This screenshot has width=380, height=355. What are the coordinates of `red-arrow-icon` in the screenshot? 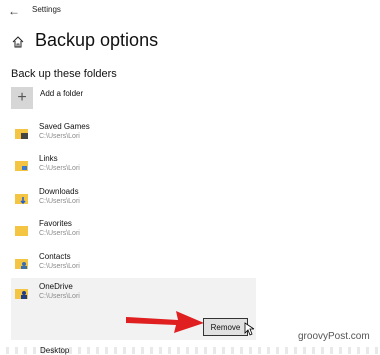 It's located at (165, 322).